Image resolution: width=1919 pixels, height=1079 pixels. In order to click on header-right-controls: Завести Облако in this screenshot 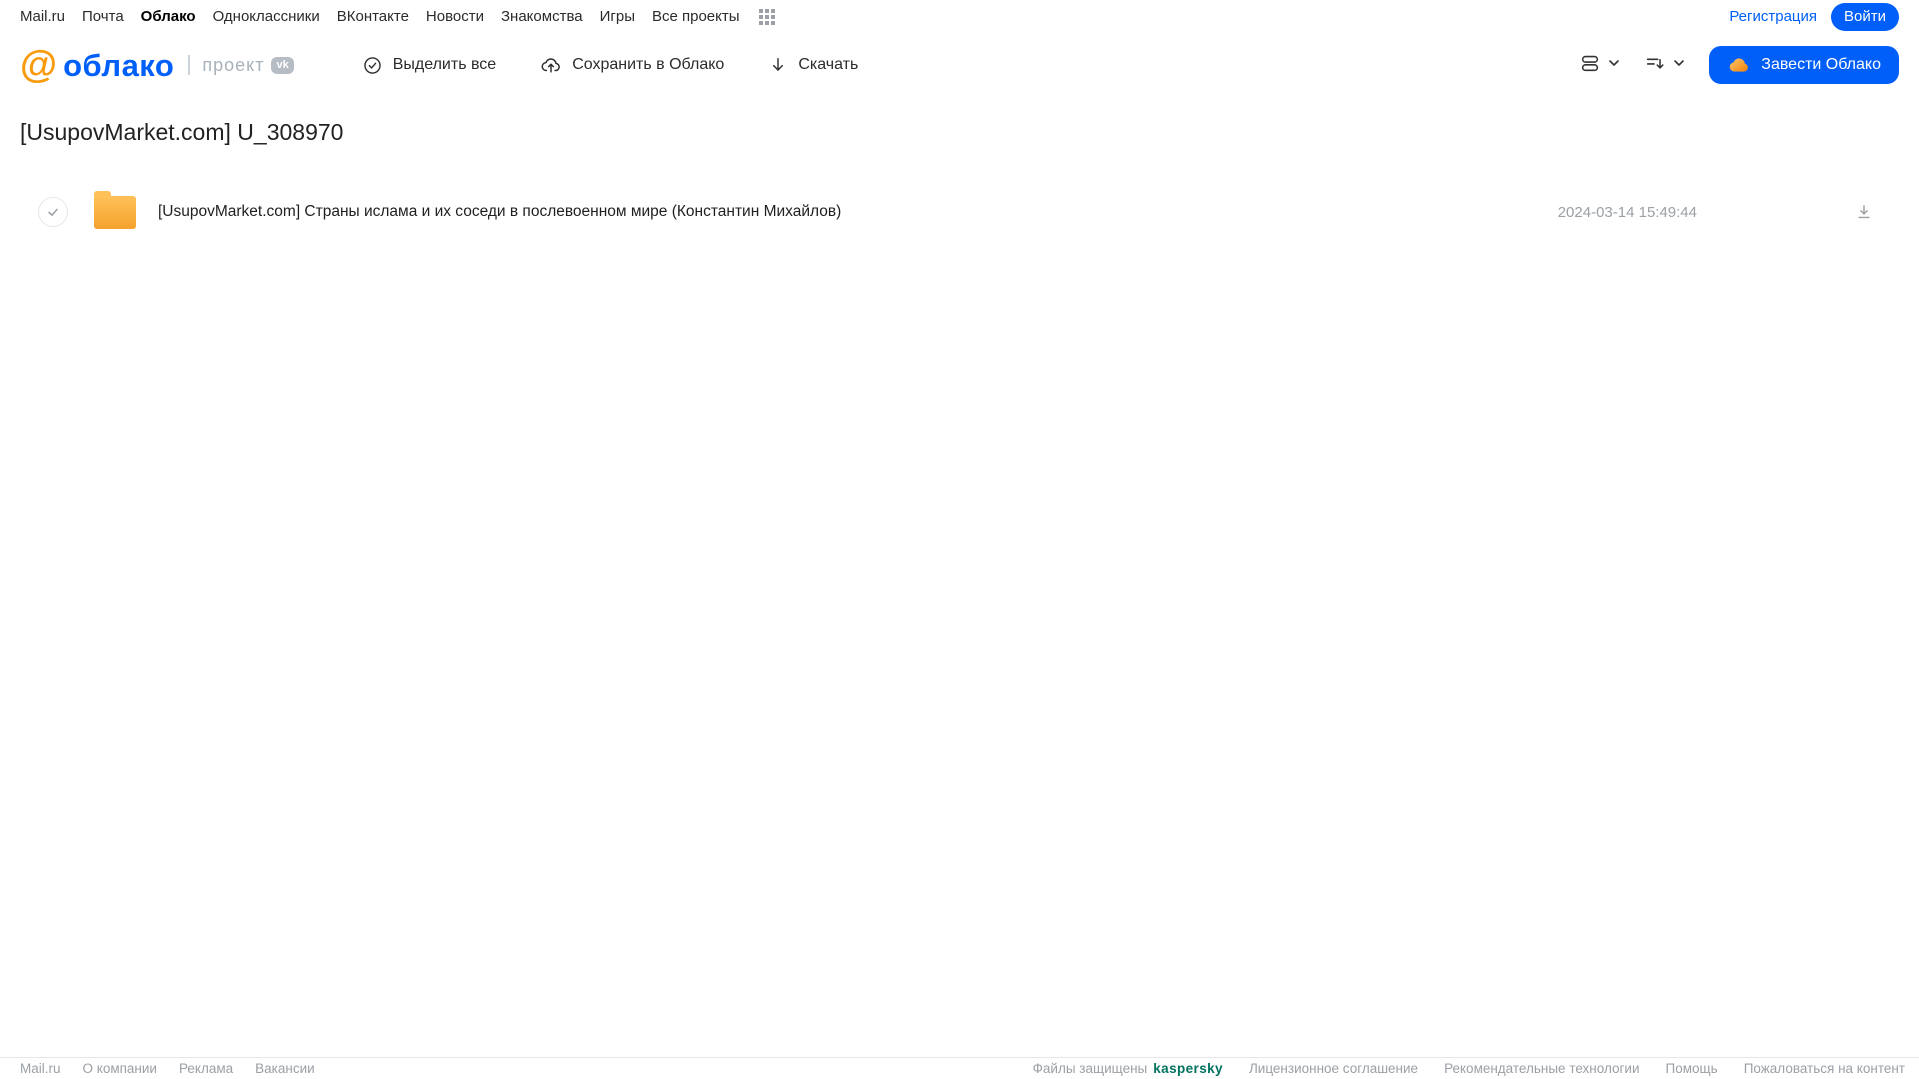, I will do `click(1739, 65)`.